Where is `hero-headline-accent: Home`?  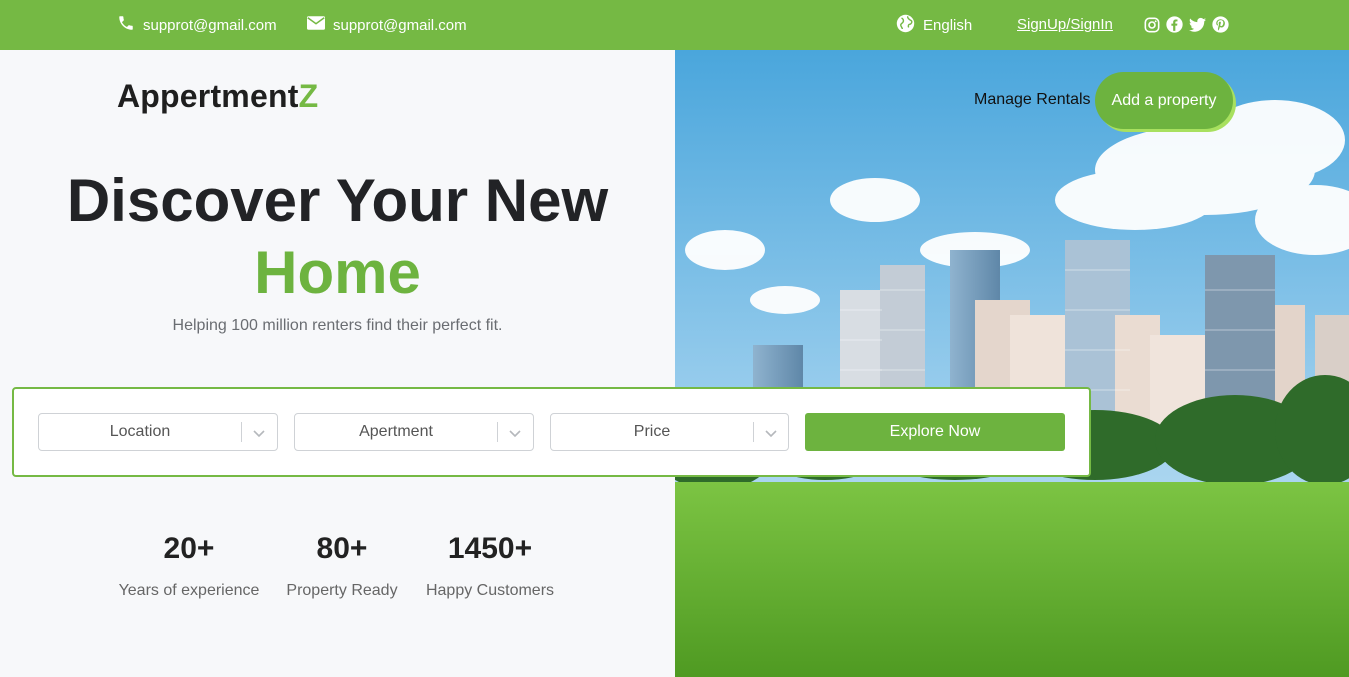
hero-headline-accent: Home is located at coordinates (337, 272).